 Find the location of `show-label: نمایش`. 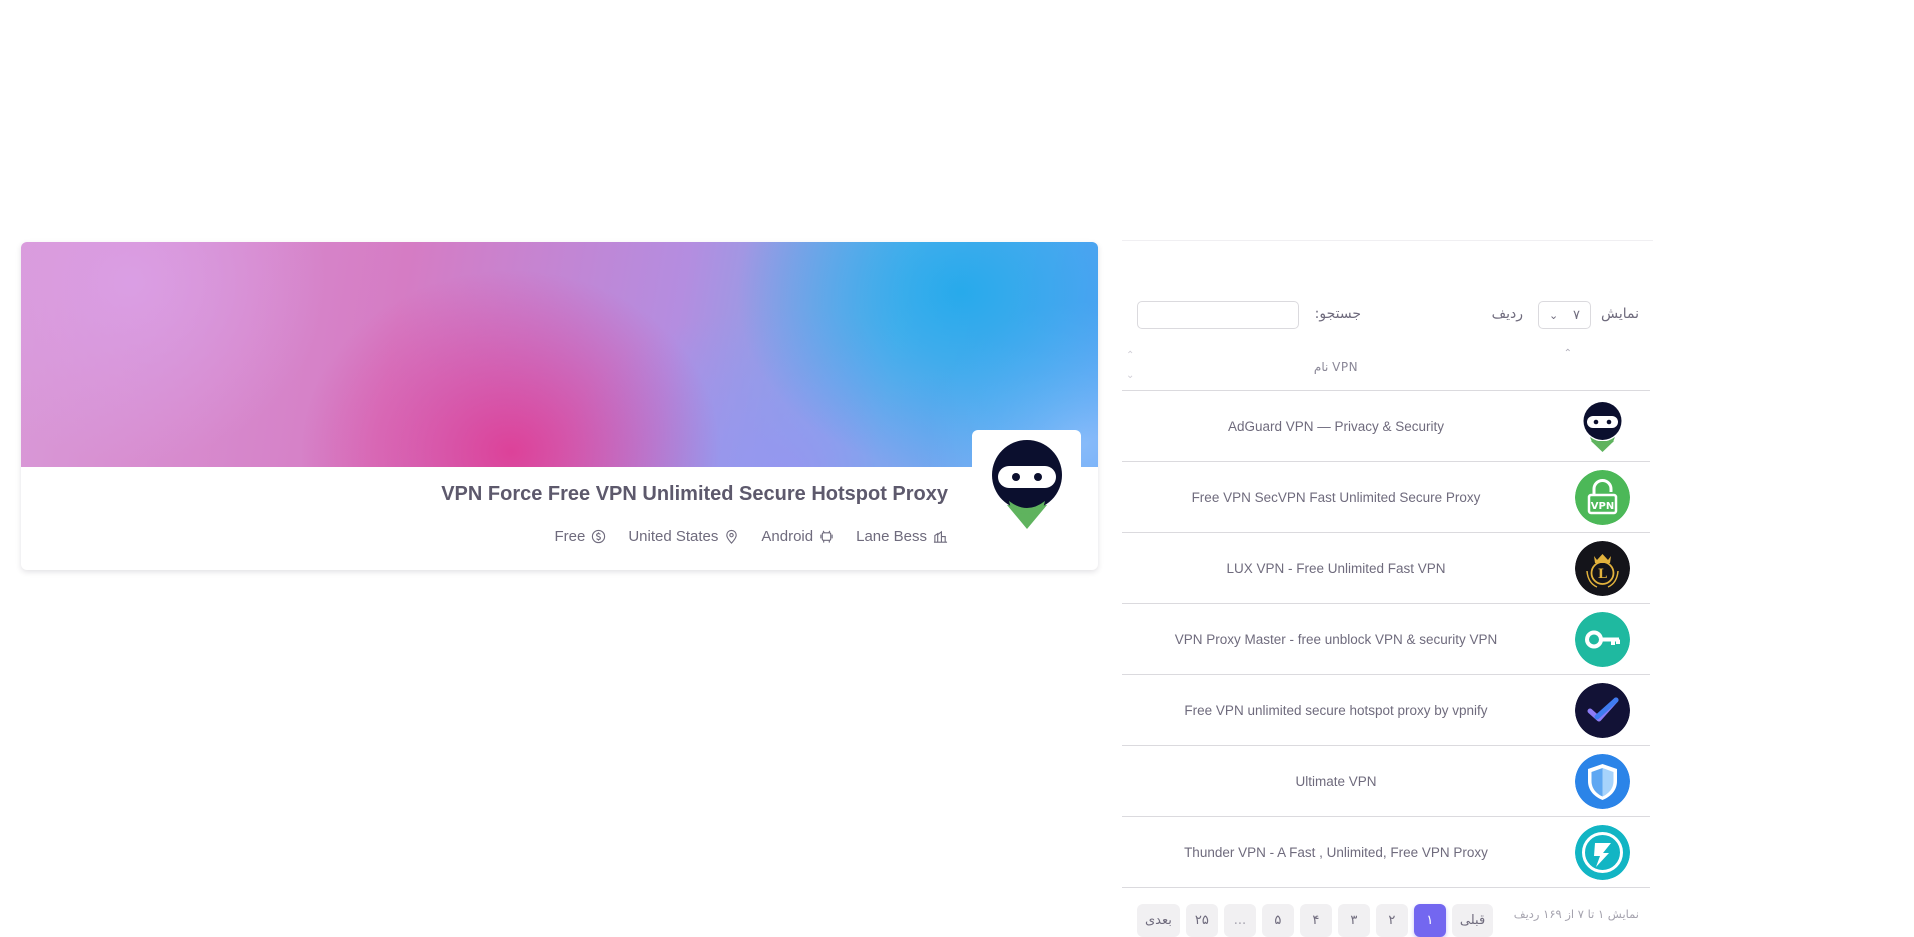

show-label: نمایش is located at coordinates (1619, 314).